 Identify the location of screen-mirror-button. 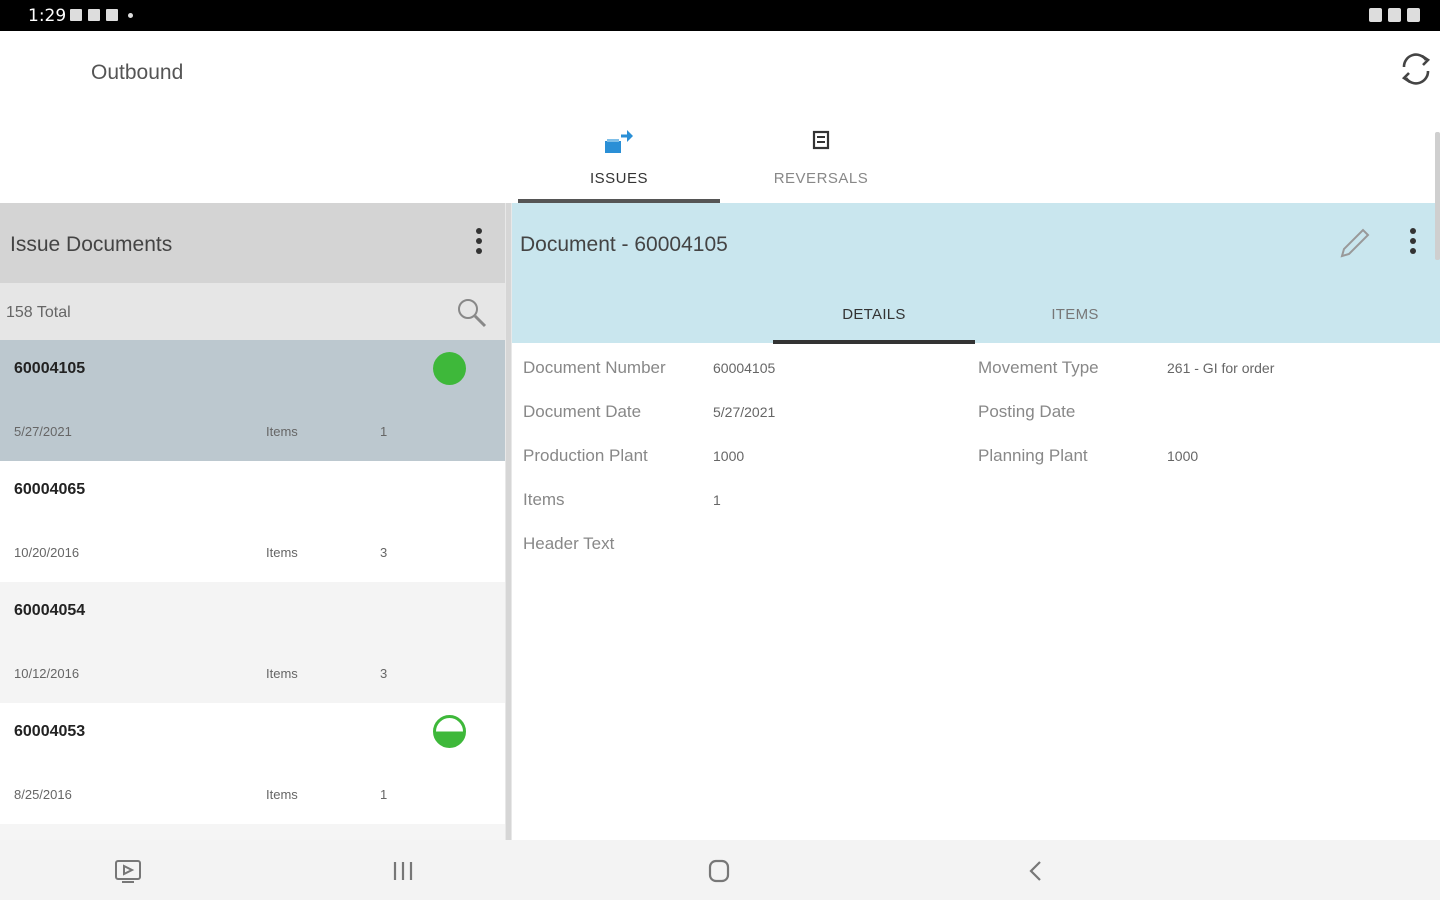
(128, 871).